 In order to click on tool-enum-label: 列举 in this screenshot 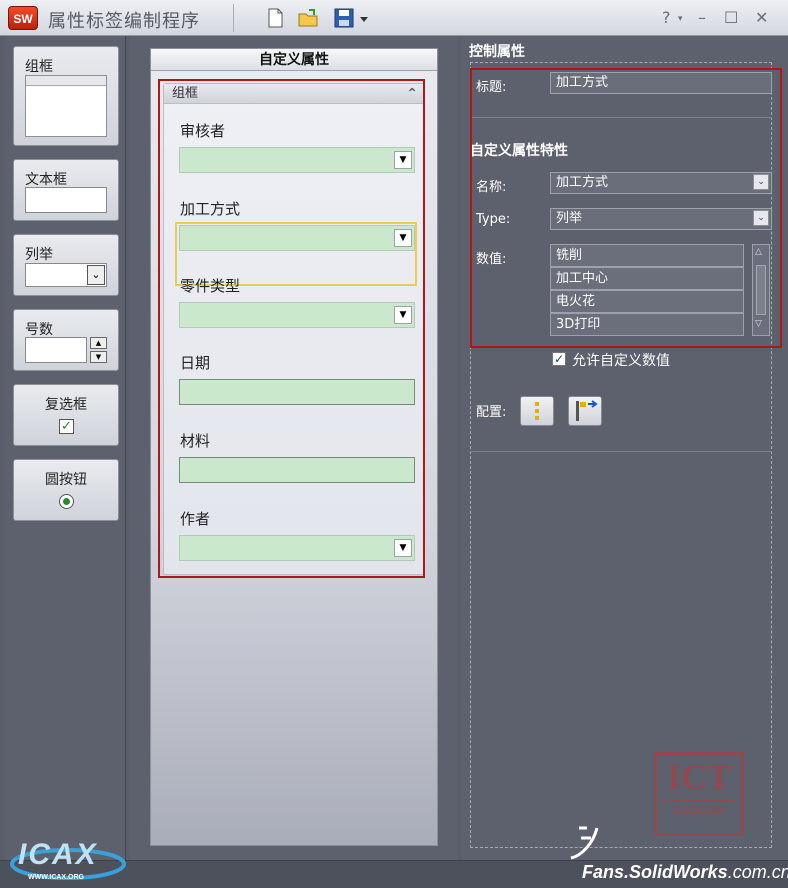, I will do `click(39, 255)`.